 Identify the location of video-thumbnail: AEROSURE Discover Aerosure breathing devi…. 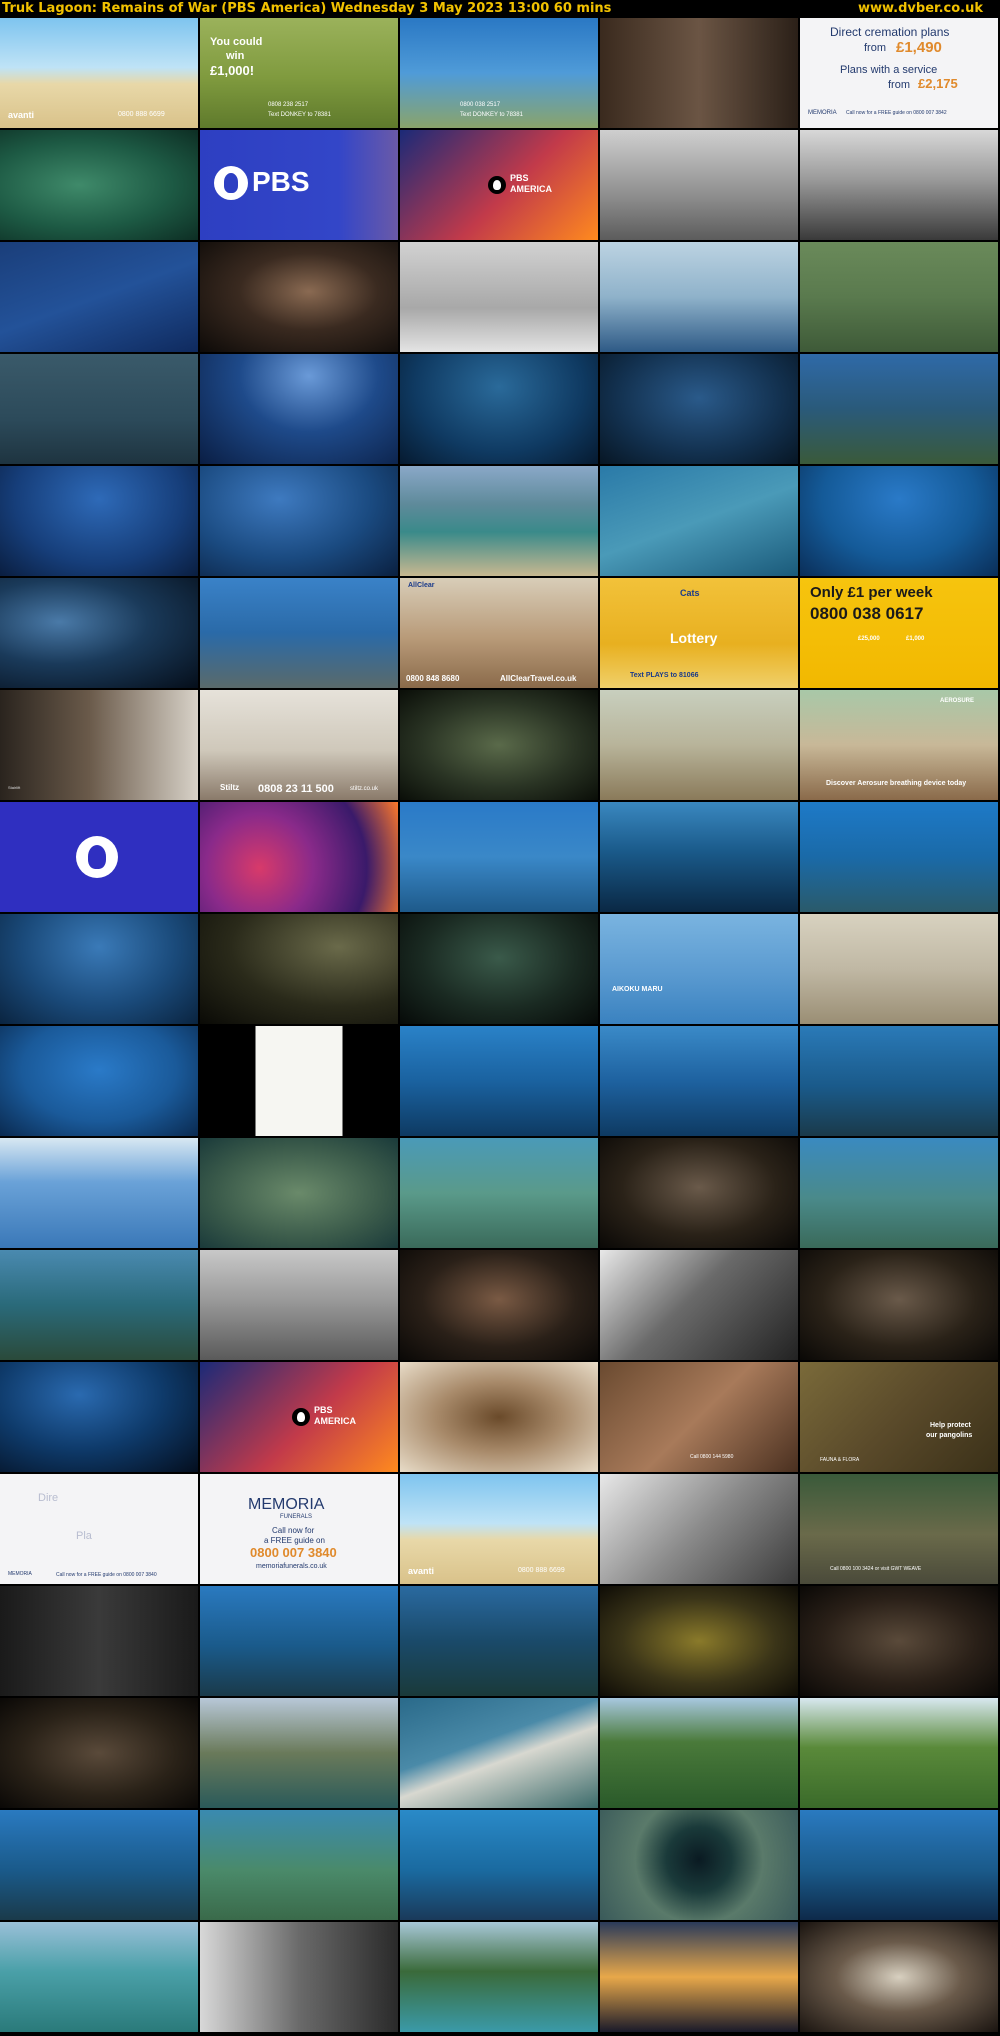
(899, 745).